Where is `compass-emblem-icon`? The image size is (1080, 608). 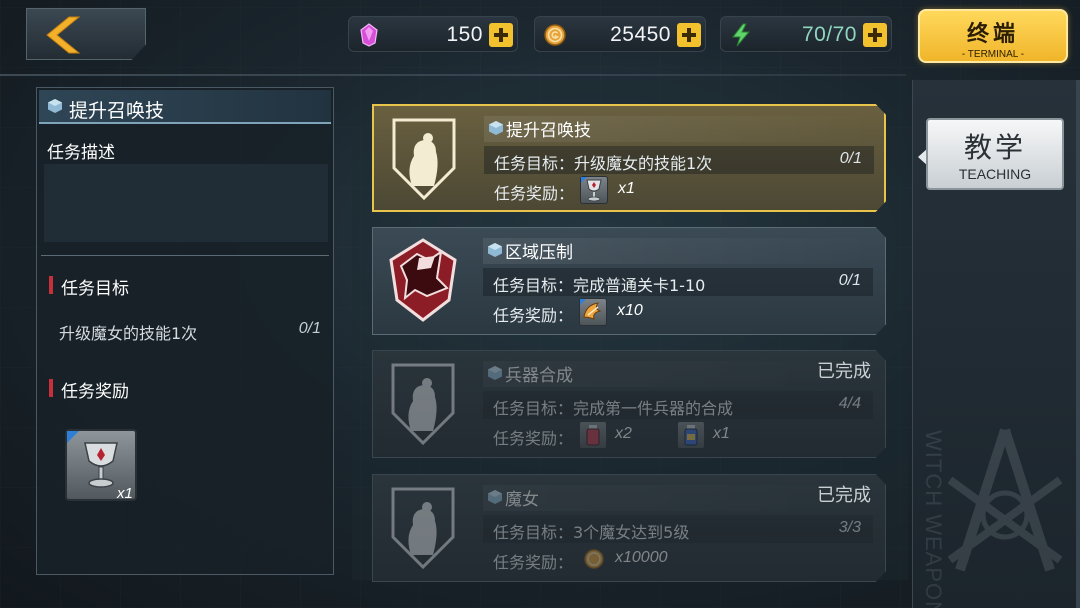
compass-emblem-icon is located at coordinates (1005, 500).